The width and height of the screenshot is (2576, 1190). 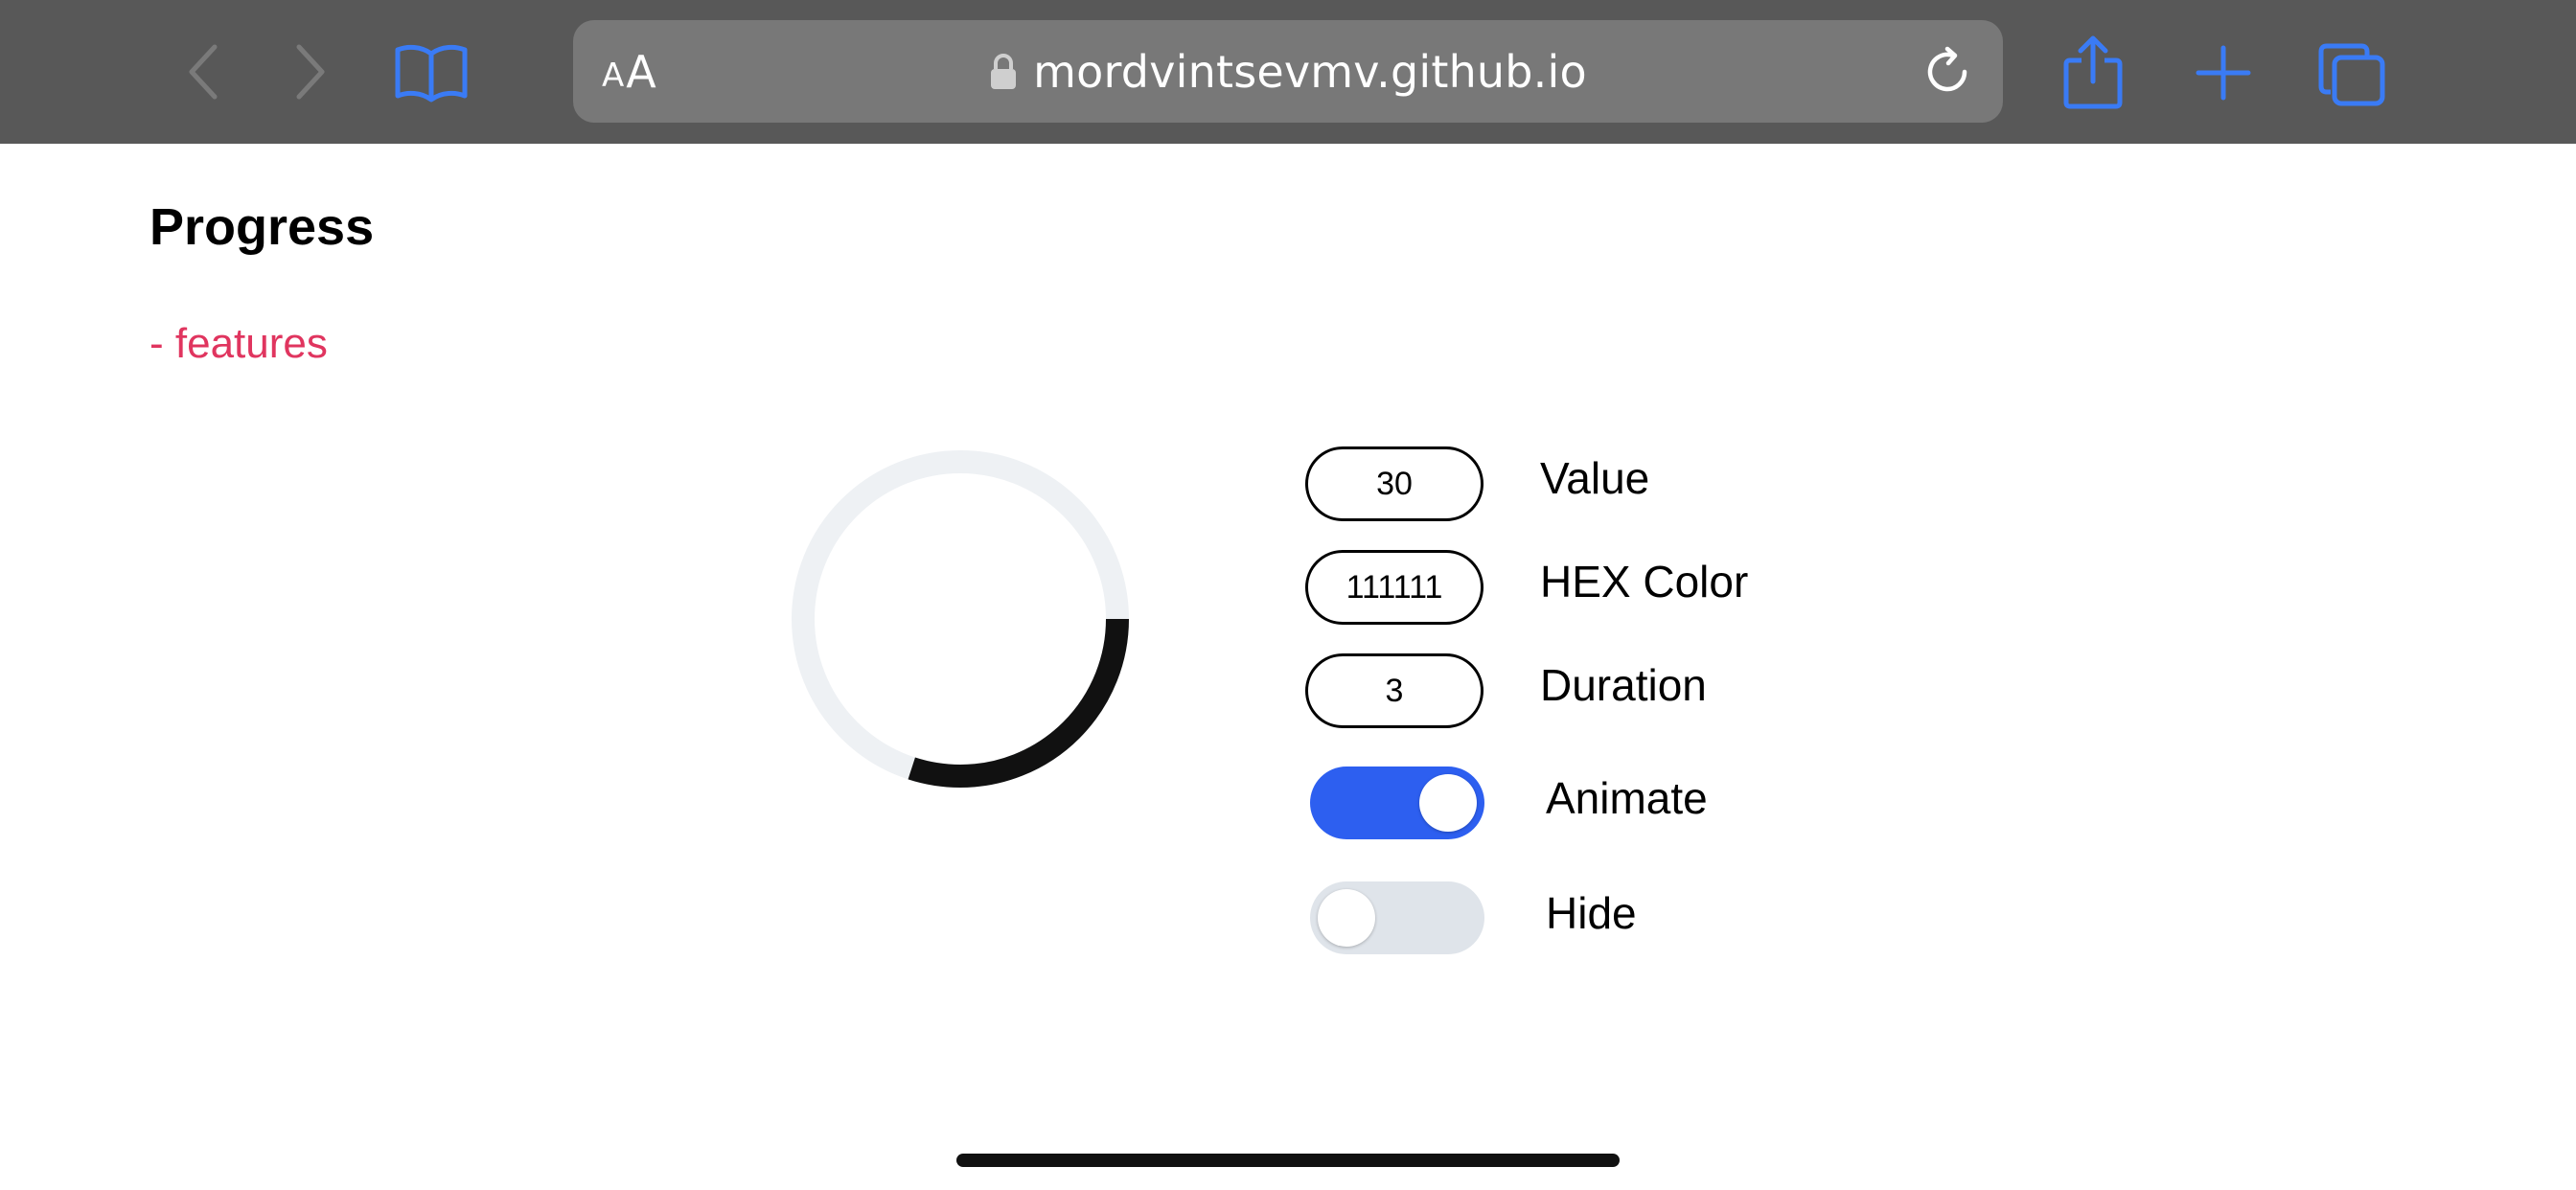 What do you see at coordinates (1947, 69) in the screenshot?
I see `reload-icon` at bounding box center [1947, 69].